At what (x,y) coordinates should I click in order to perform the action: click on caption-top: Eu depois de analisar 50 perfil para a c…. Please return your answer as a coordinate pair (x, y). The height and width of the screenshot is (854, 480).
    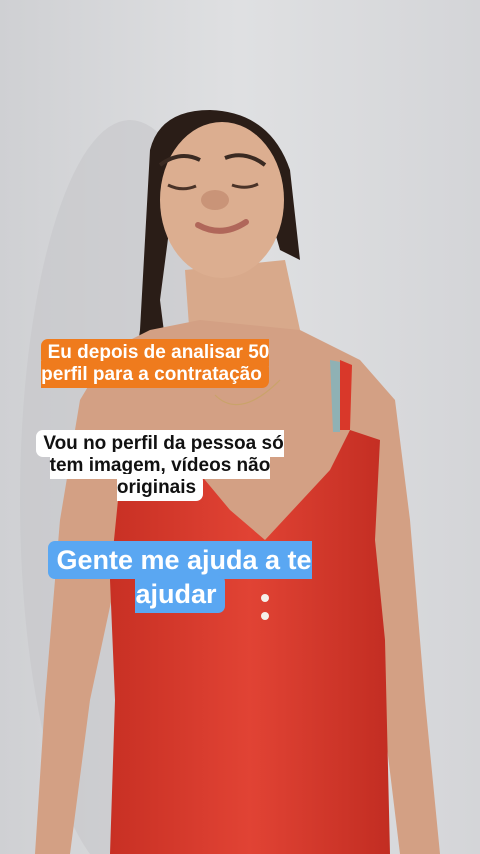
    Looking at the image, I should click on (155, 363).